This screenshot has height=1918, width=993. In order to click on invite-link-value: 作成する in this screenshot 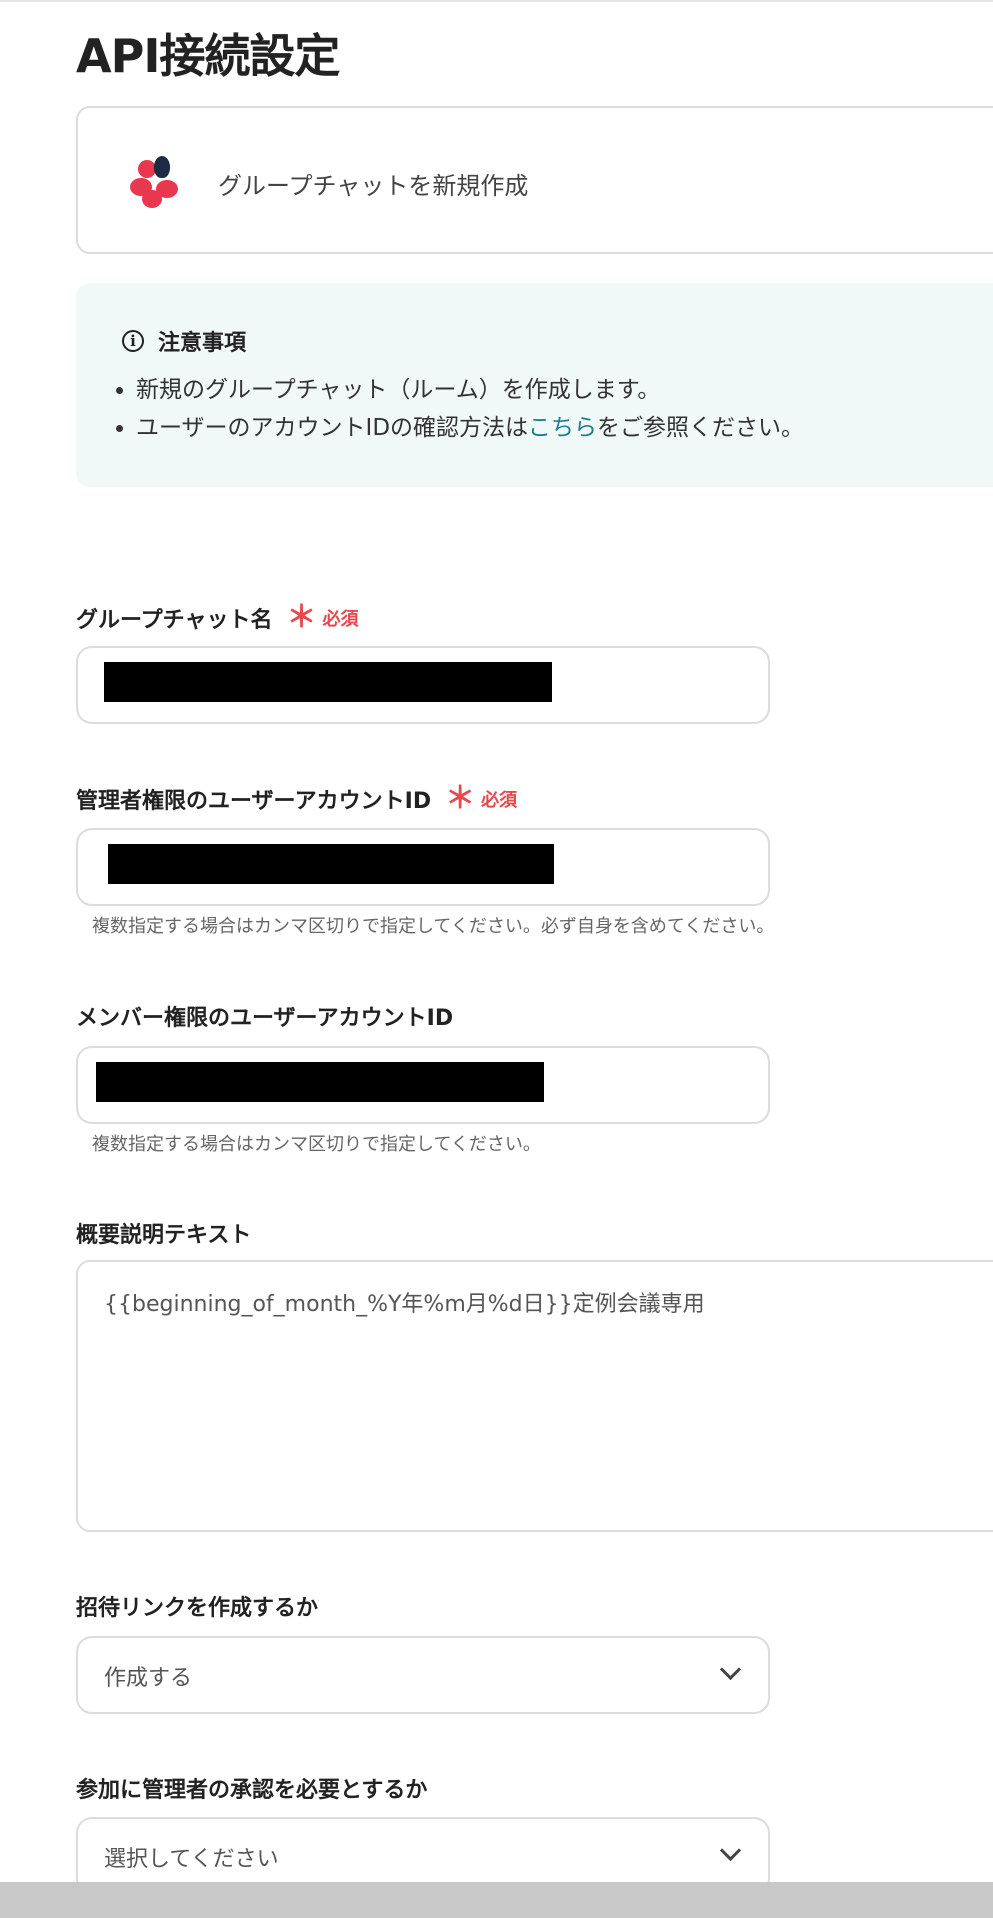, I will do `click(148, 1678)`.